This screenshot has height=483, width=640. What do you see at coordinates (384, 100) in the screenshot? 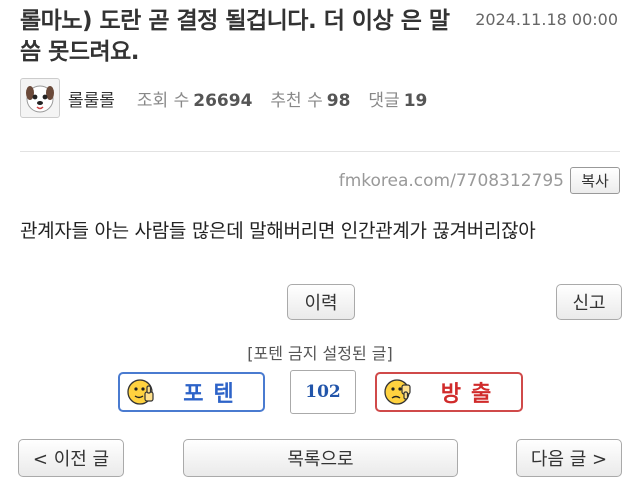
I see `comments-label: 댓글` at bounding box center [384, 100].